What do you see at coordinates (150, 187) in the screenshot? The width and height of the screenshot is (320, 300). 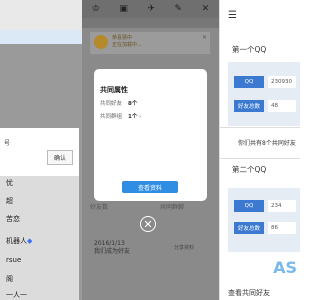 I see `view-profile-button: 查看资料` at bounding box center [150, 187].